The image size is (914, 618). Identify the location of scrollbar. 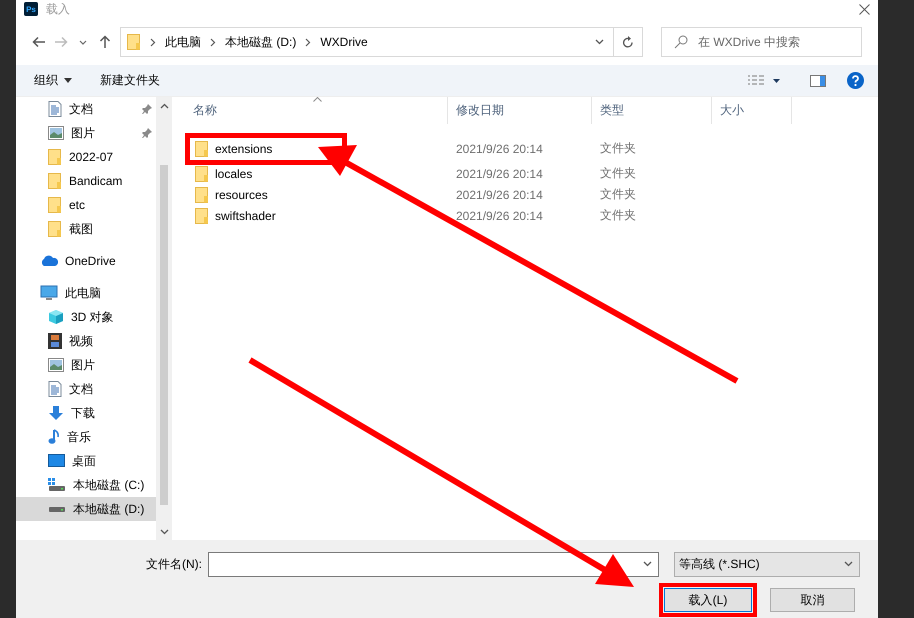
(164, 318).